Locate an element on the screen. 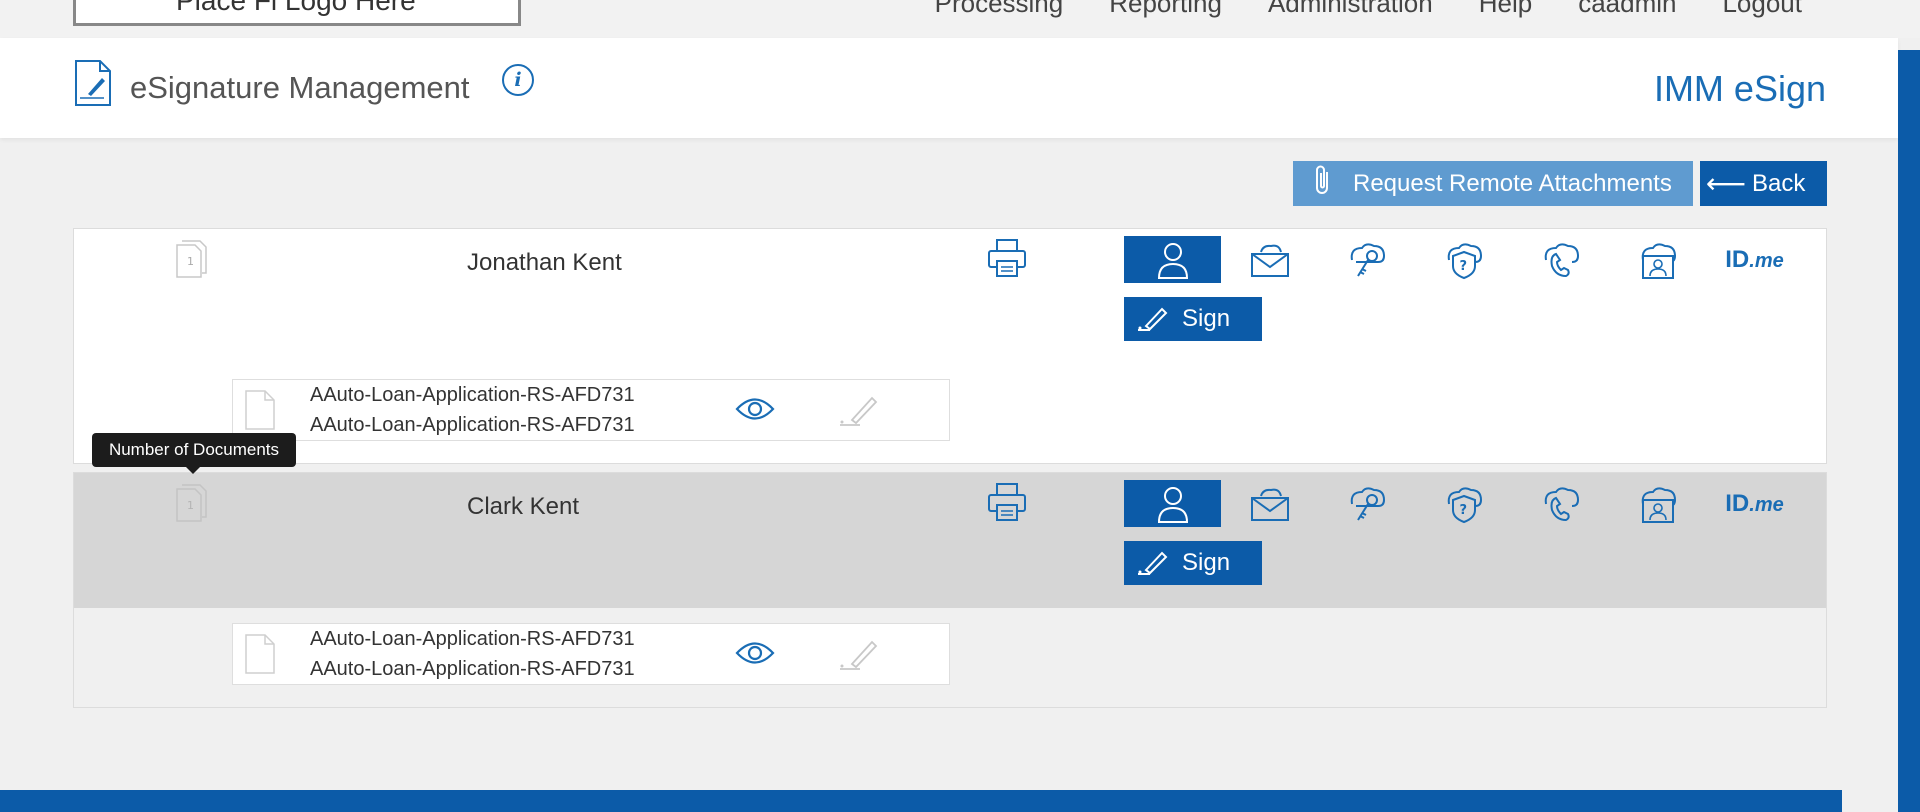 This screenshot has height=812, width=1920. nav-logout: Logout is located at coordinates (1762, 9).